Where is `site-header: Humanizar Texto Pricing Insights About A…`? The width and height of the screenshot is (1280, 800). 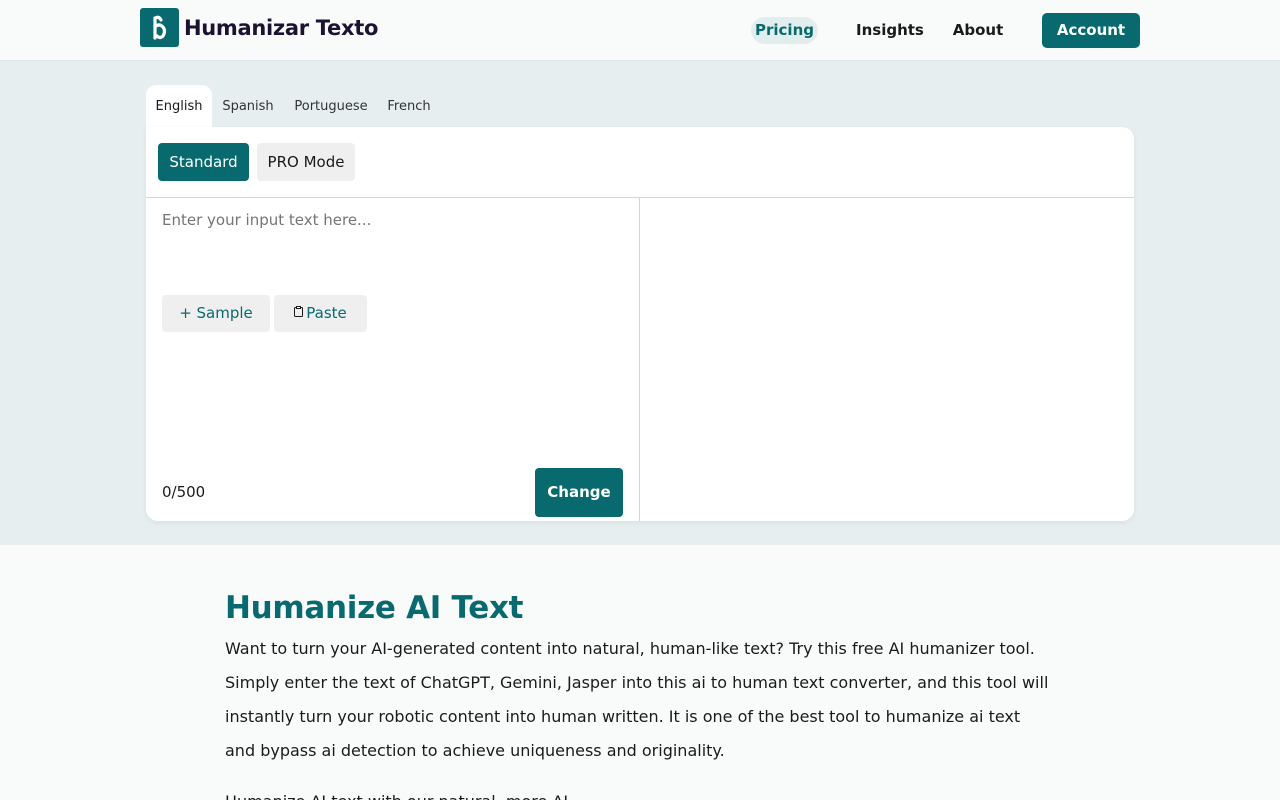
site-header: Humanizar Texto Pricing Insights About A… is located at coordinates (640, 30).